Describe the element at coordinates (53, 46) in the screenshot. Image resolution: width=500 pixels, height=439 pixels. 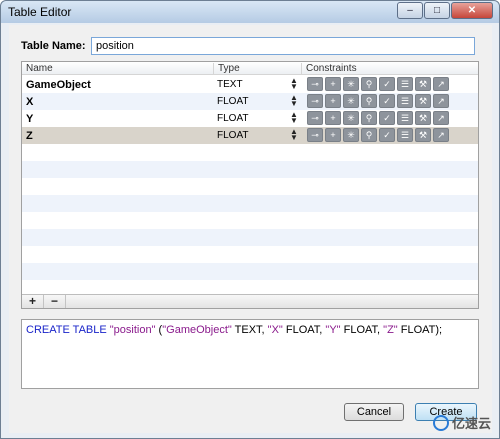
I see `table-name-label: Table Name:` at that location.